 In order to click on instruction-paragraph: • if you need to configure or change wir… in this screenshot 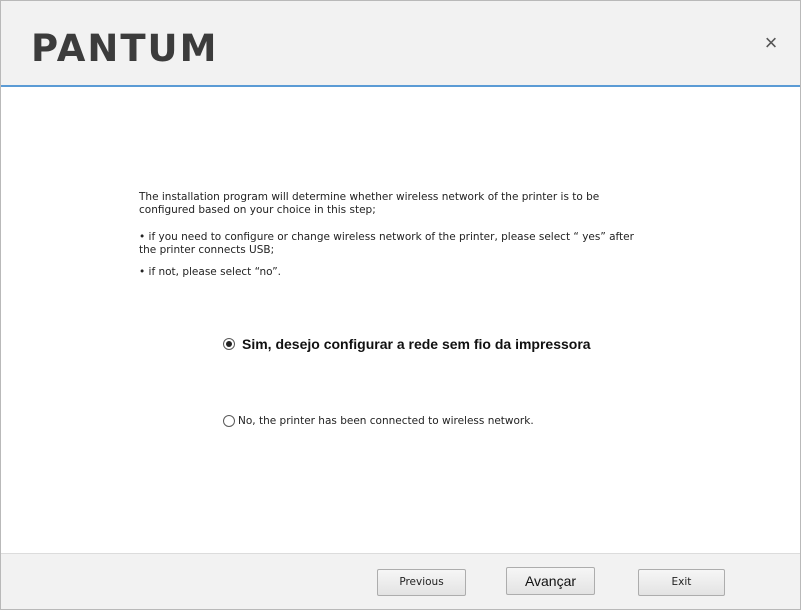, I will do `click(386, 243)`.